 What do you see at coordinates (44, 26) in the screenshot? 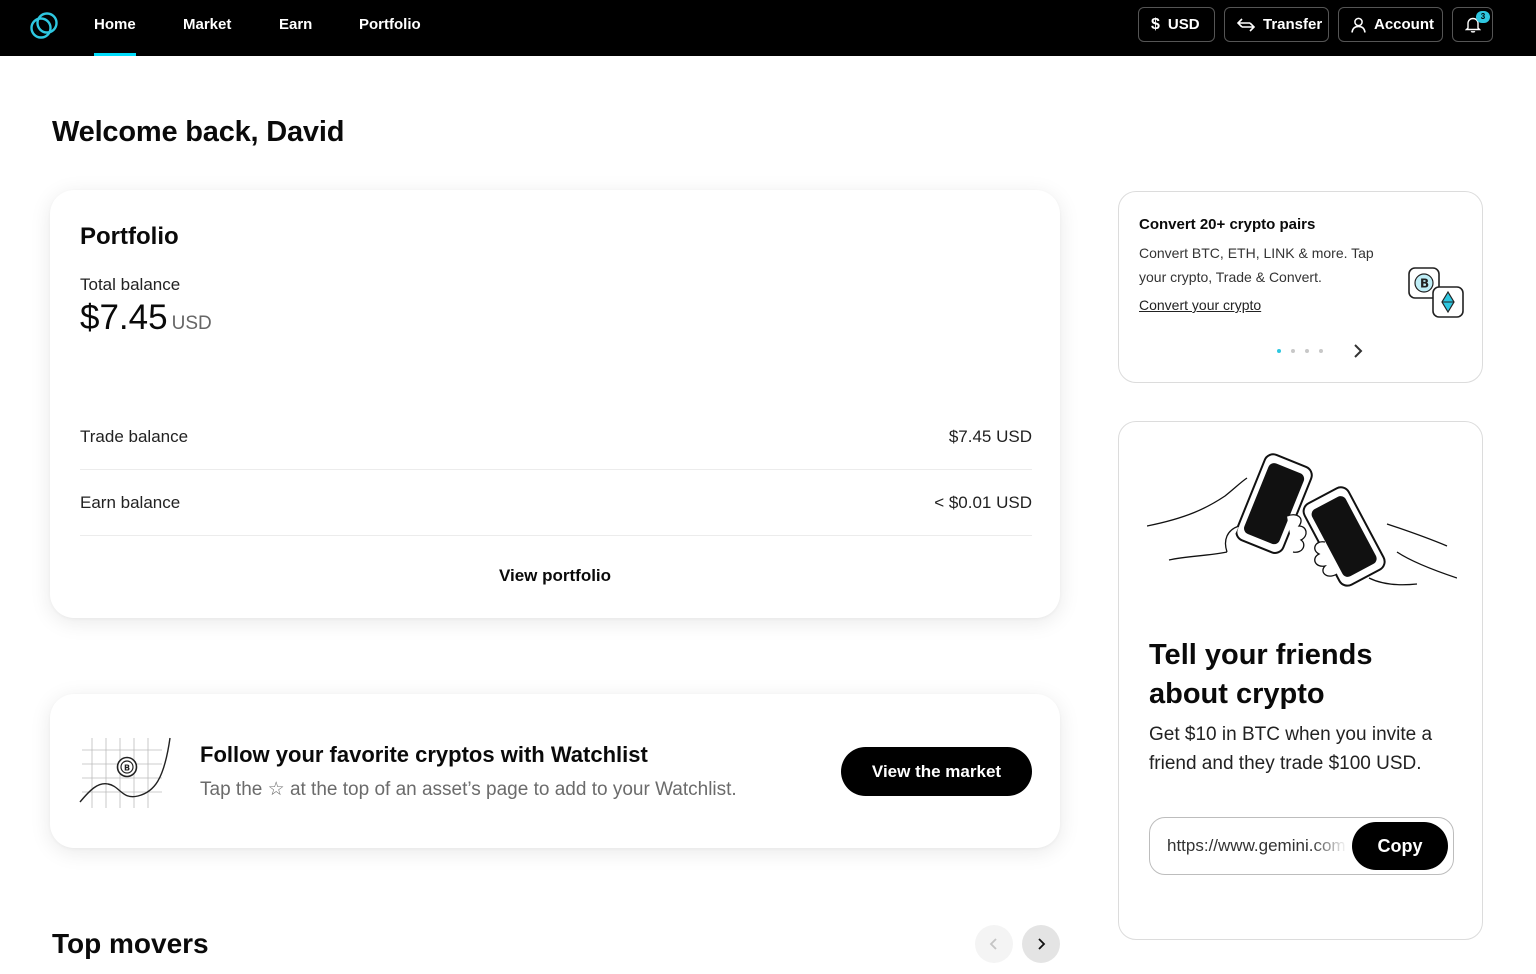
I see `gemini-logo-icon` at bounding box center [44, 26].